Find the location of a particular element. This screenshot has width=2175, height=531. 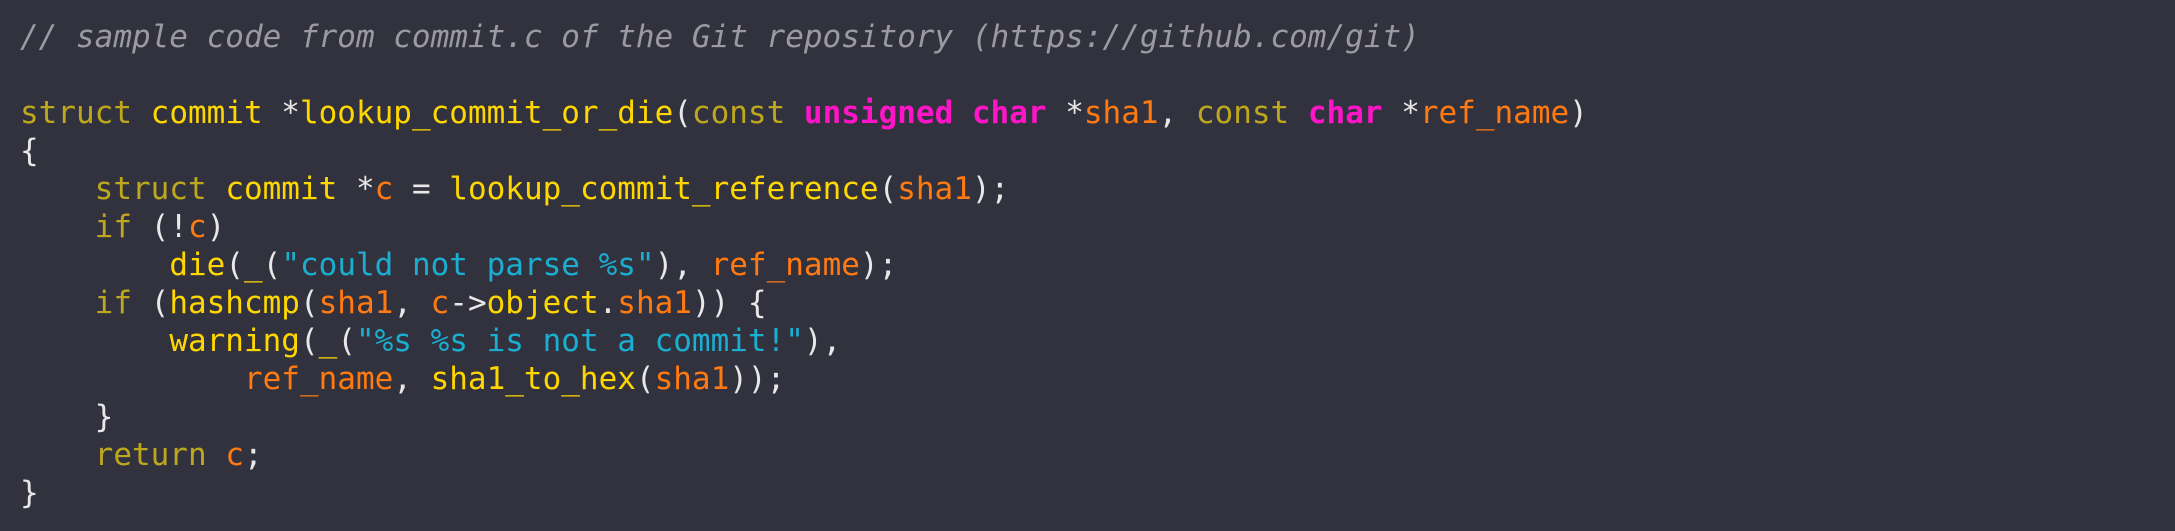

code-token-func: object is located at coordinates (542, 303).